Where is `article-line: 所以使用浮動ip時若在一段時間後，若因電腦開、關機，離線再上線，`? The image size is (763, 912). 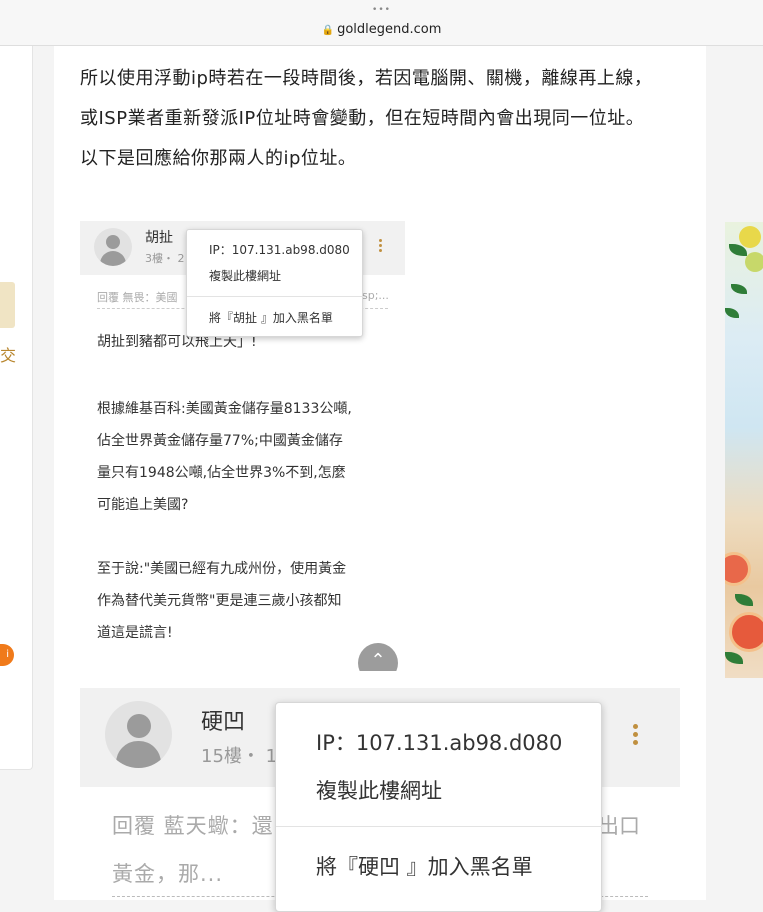
article-line: 所以使用浮動ip時若在一段時間後，若因電腦開、關機，離線再上線， is located at coordinates (366, 78).